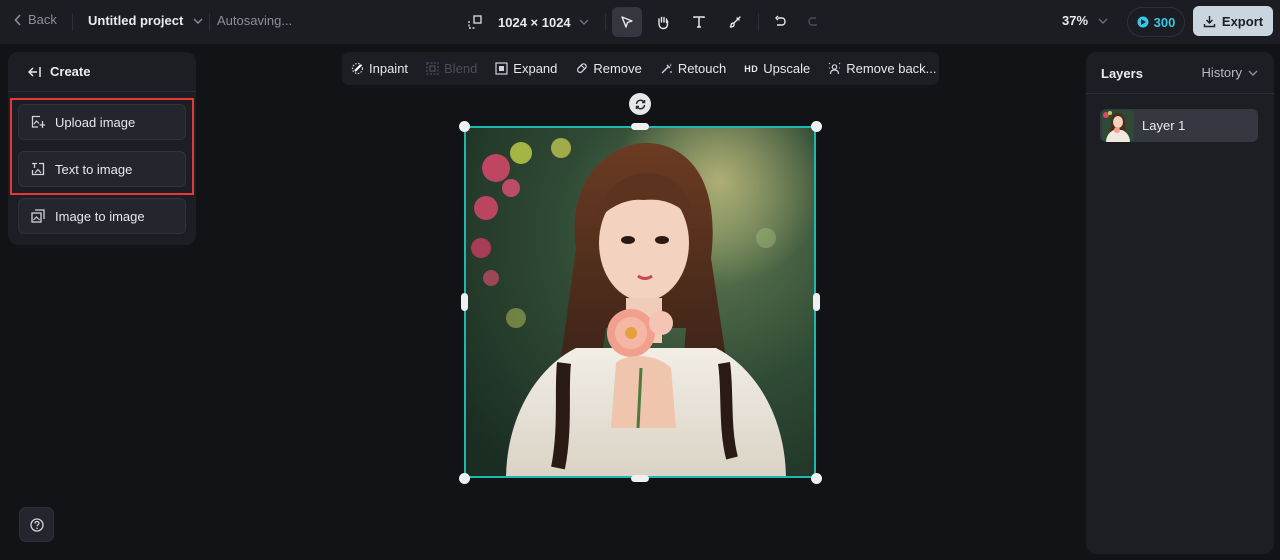  I want to click on inpaint-icon, so click(357, 68).